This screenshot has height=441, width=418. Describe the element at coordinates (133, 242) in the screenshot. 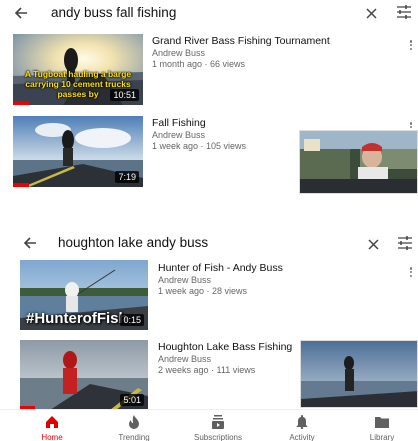

I see `search-query: houghton lake andy buss` at that location.